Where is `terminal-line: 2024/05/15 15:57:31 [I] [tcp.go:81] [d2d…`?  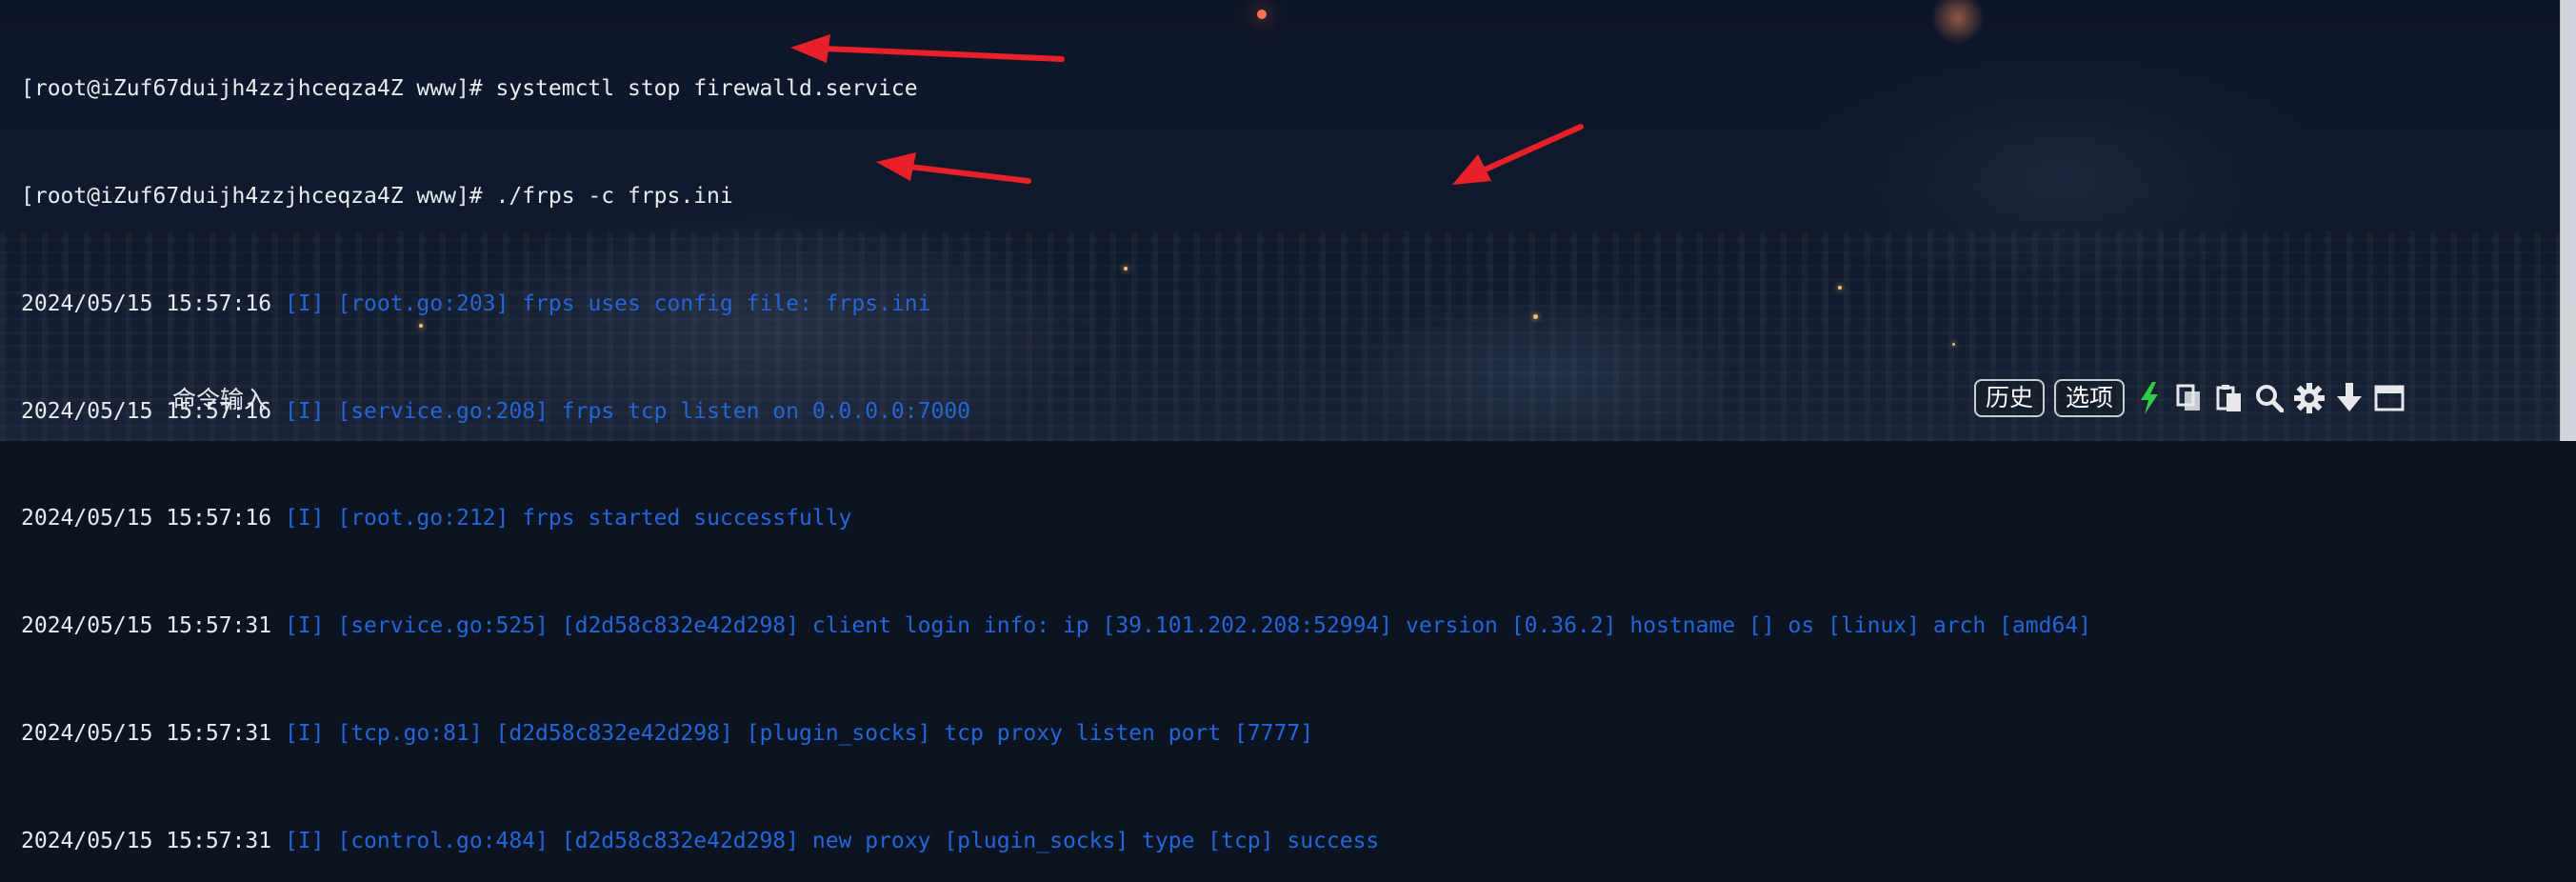 terminal-line: 2024/05/15 15:57:31 [I] [tcp.go:81] [d2d… is located at coordinates (1293, 734).